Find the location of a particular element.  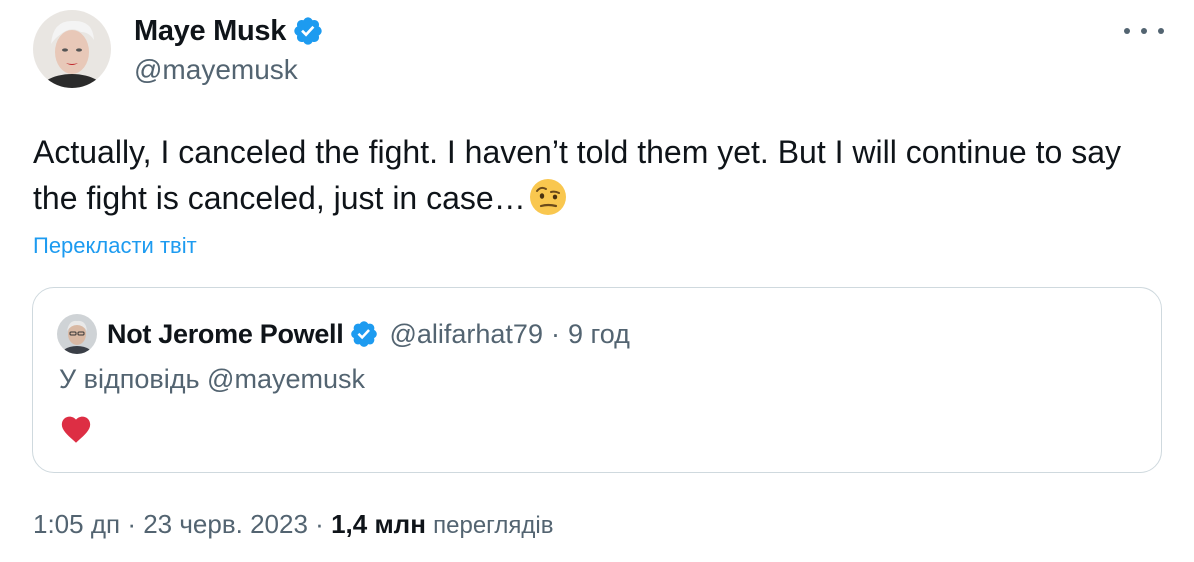

quoted-author-avatar is located at coordinates (77, 334).